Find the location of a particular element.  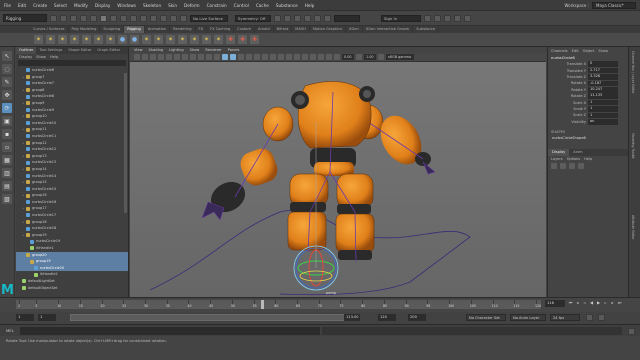

ik-spline-icon: ✶ is located at coordinates (62, 39).